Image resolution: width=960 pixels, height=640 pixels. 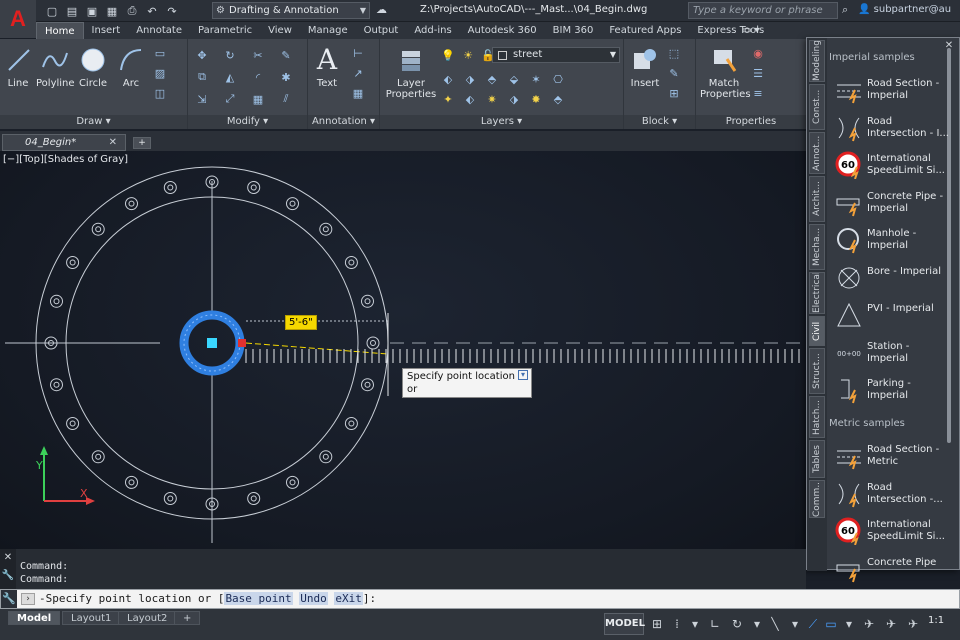 What do you see at coordinates (202, 77) in the screenshot?
I see `copy-icon: ⧉` at bounding box center [202, 77].